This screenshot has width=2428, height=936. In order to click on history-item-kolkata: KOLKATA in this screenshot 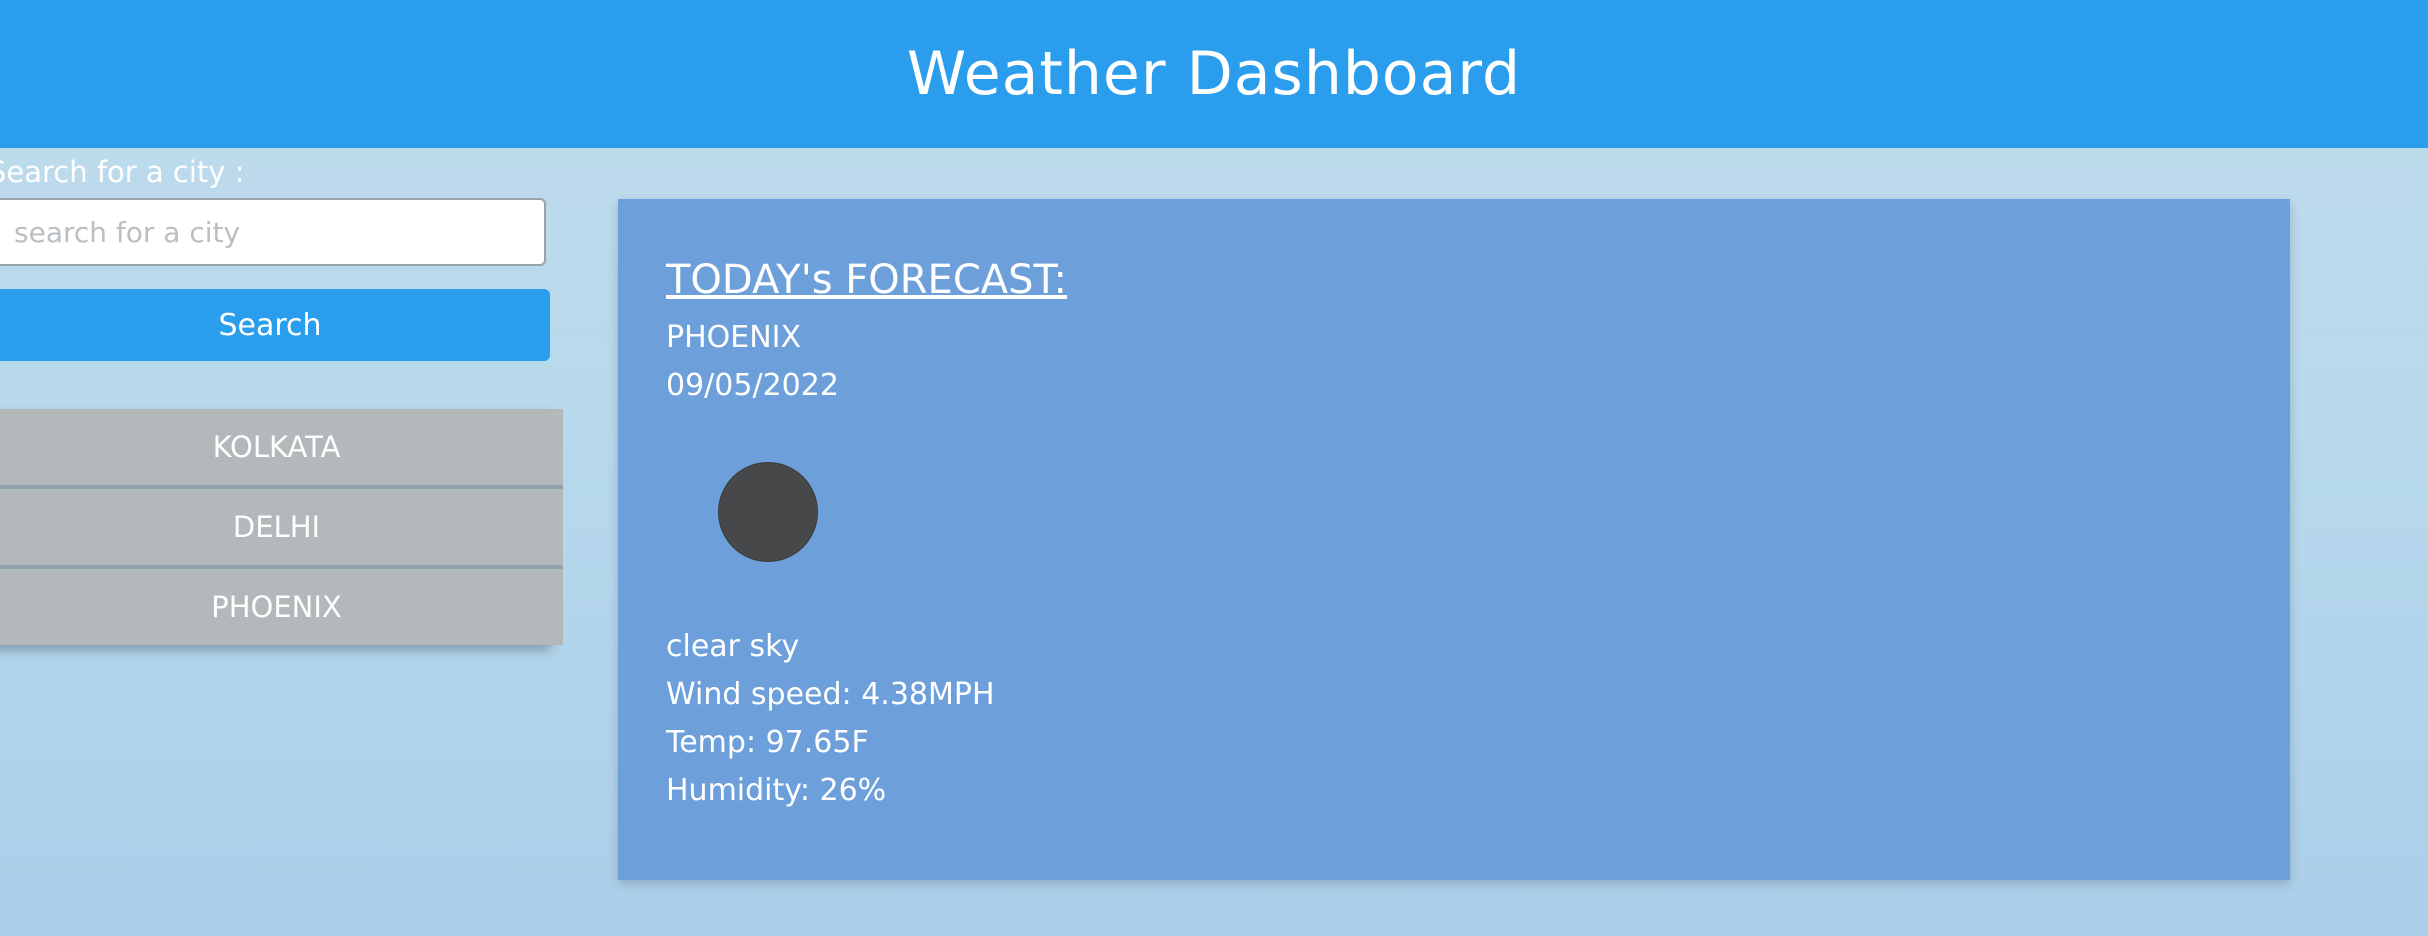, I will do `click(281, 449)`.